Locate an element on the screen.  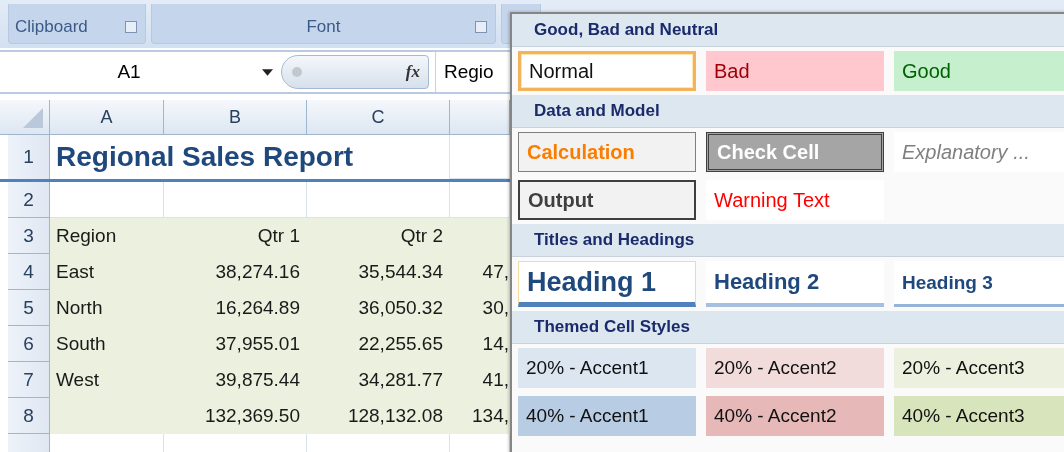
cell-style-option: Output is located at coordinates (607, 200).